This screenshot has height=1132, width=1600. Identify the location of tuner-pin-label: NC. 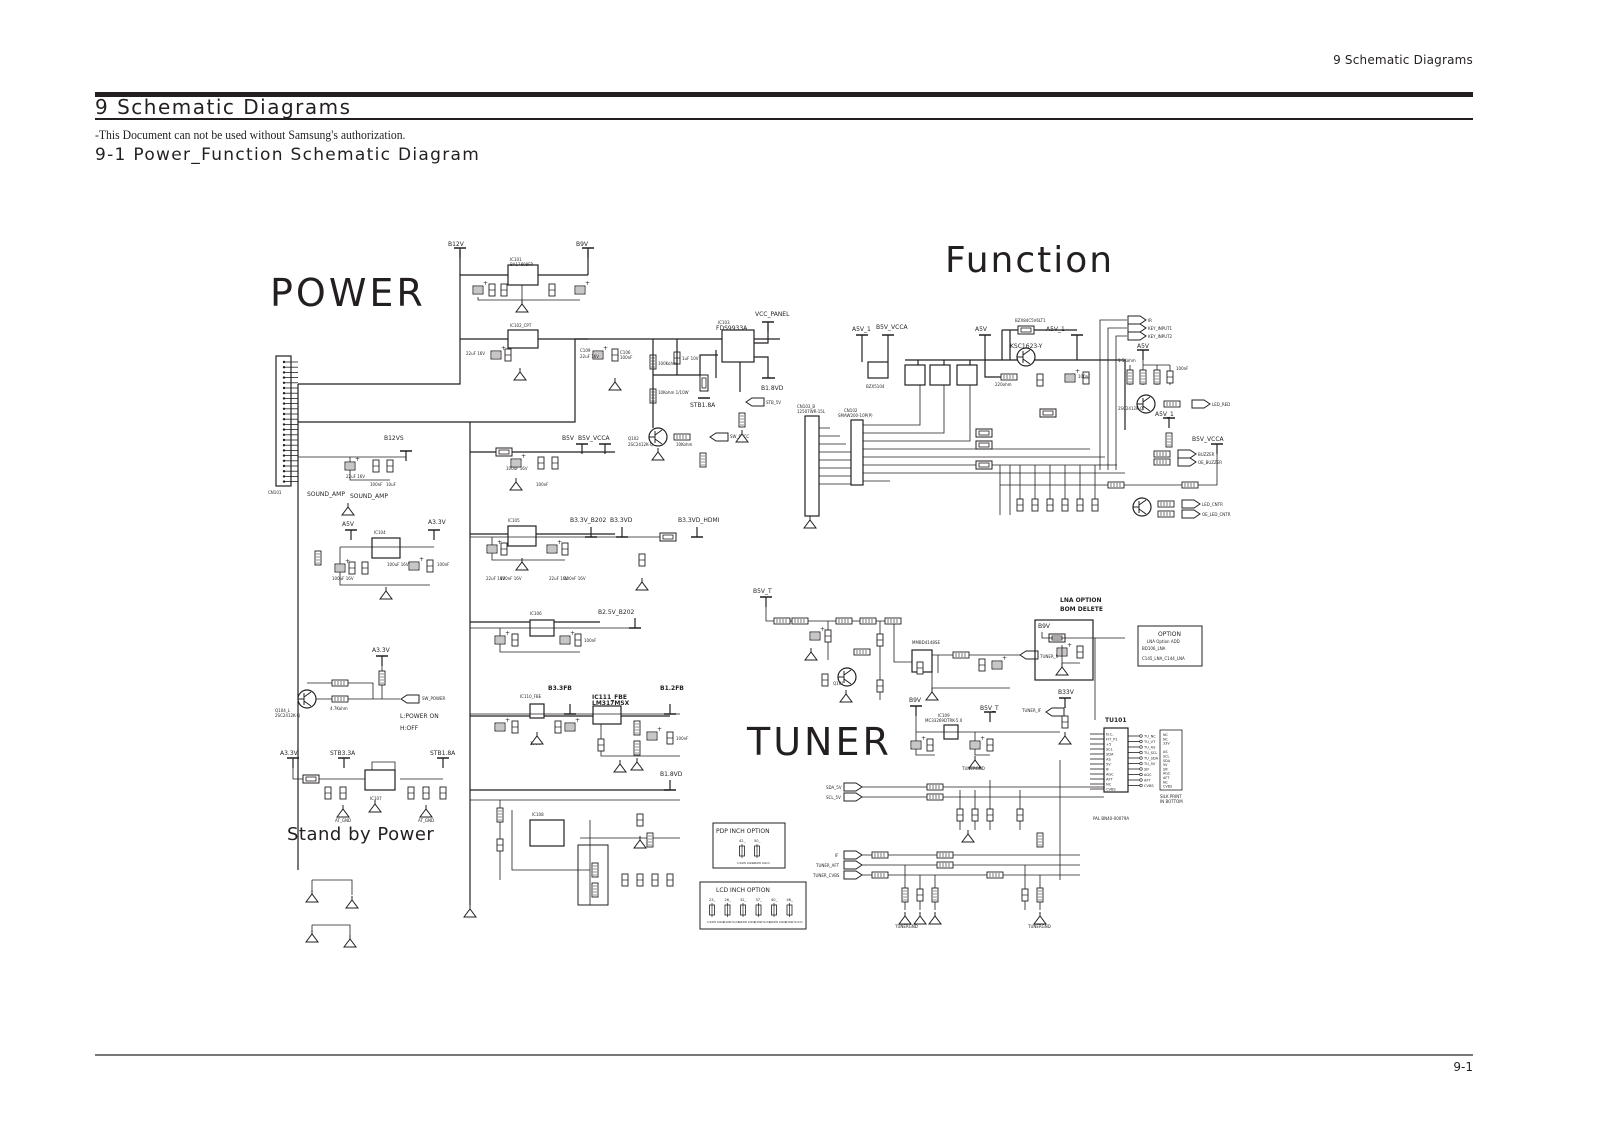
(1109, 785).